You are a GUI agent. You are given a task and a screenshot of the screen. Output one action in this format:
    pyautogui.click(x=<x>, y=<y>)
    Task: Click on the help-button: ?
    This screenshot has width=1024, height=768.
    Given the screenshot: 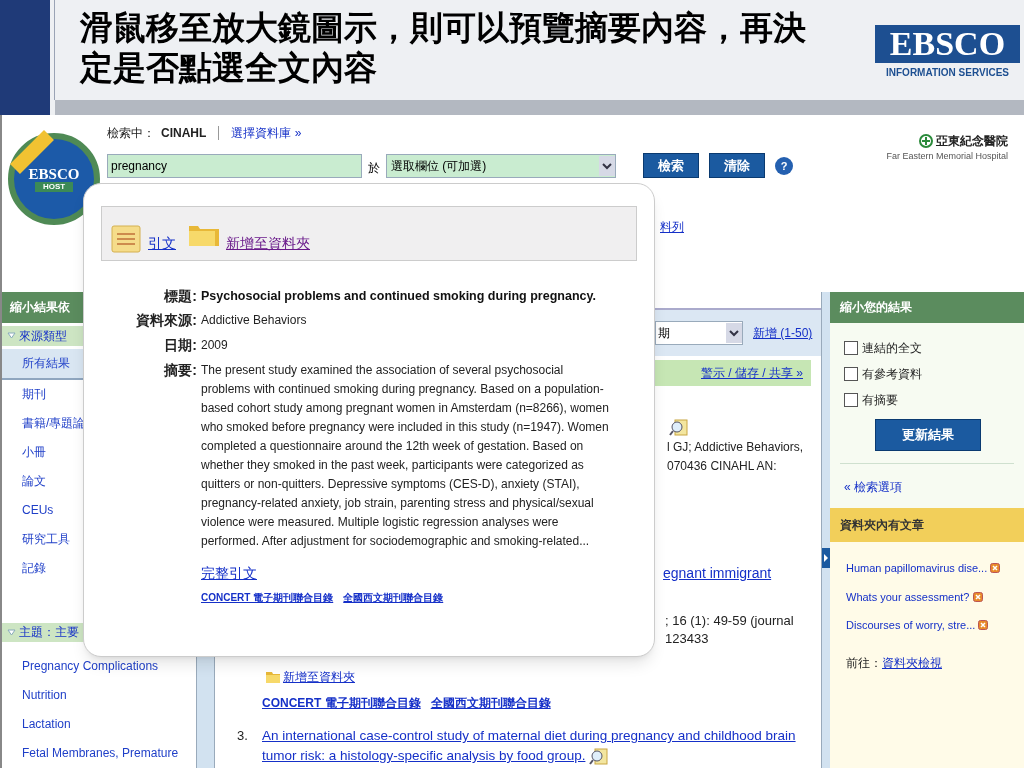 What is the action you would take?
    pyautogui.click(x=784, y=165)
    